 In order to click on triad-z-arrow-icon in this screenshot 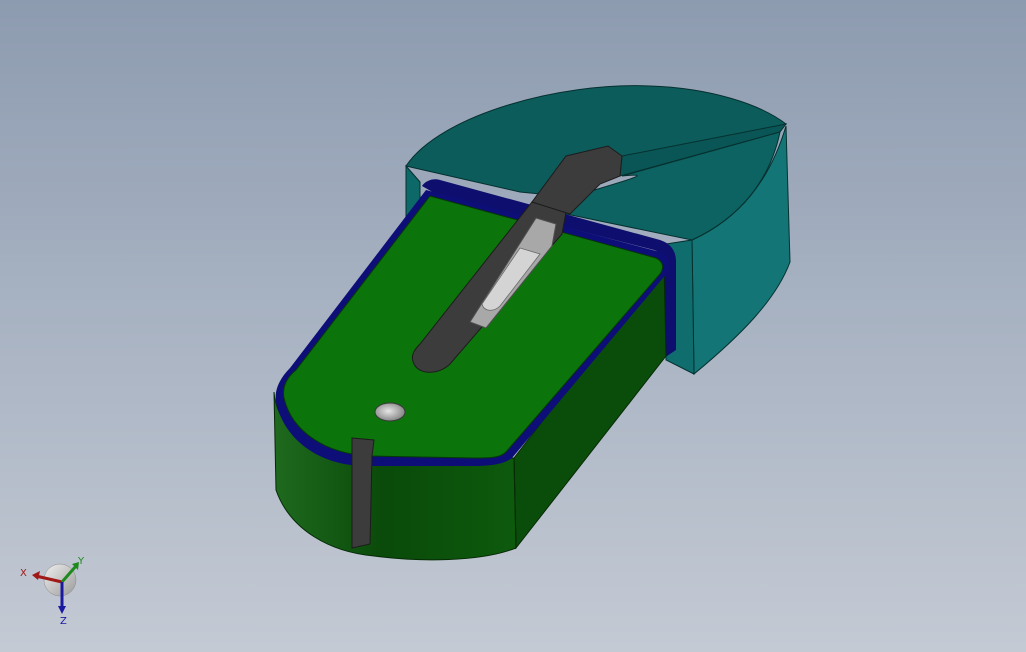, I will do `click(62, 610)`.